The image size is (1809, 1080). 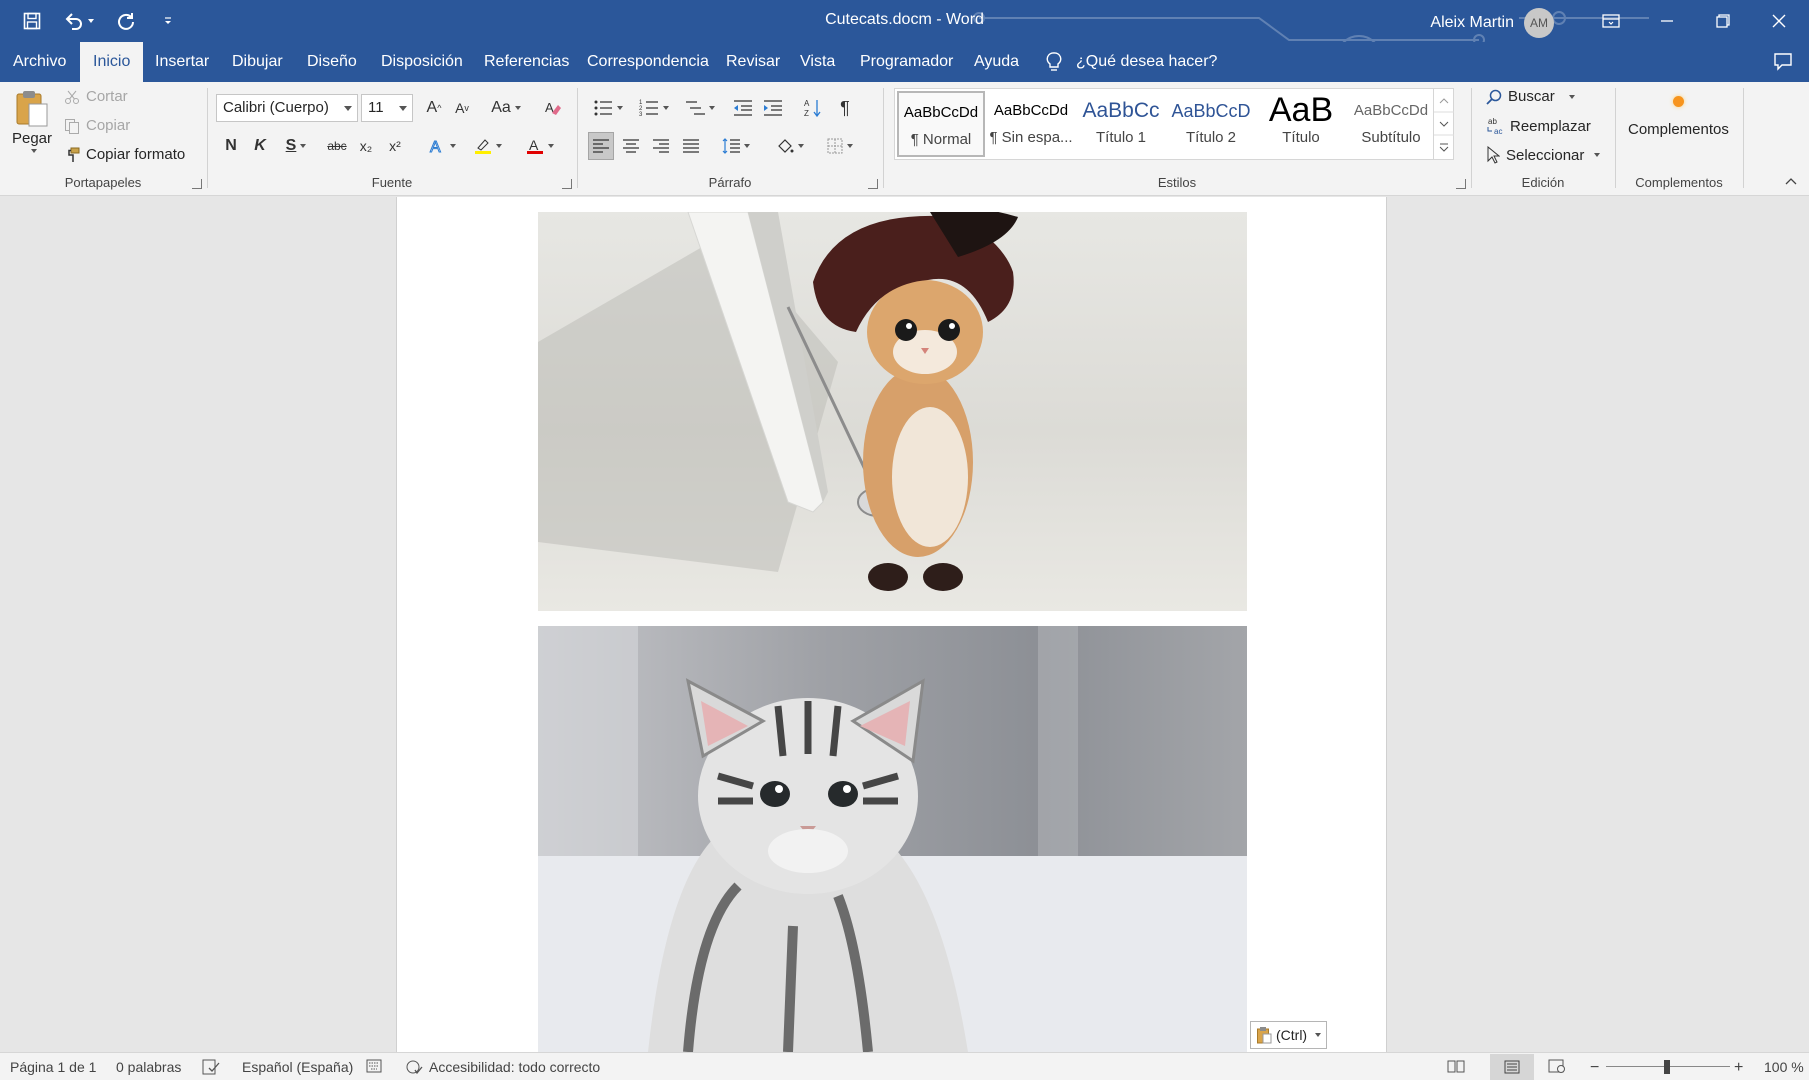 I want to click on comment-icon, so click(x=1783, y=62).